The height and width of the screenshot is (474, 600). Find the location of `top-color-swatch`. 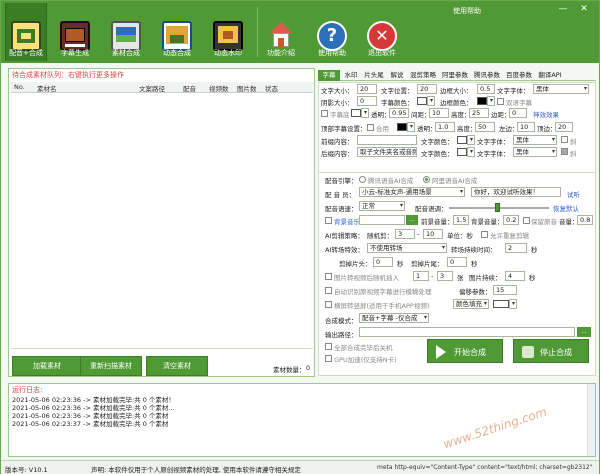

top-color-swatch is located at coordinates (402, 127).